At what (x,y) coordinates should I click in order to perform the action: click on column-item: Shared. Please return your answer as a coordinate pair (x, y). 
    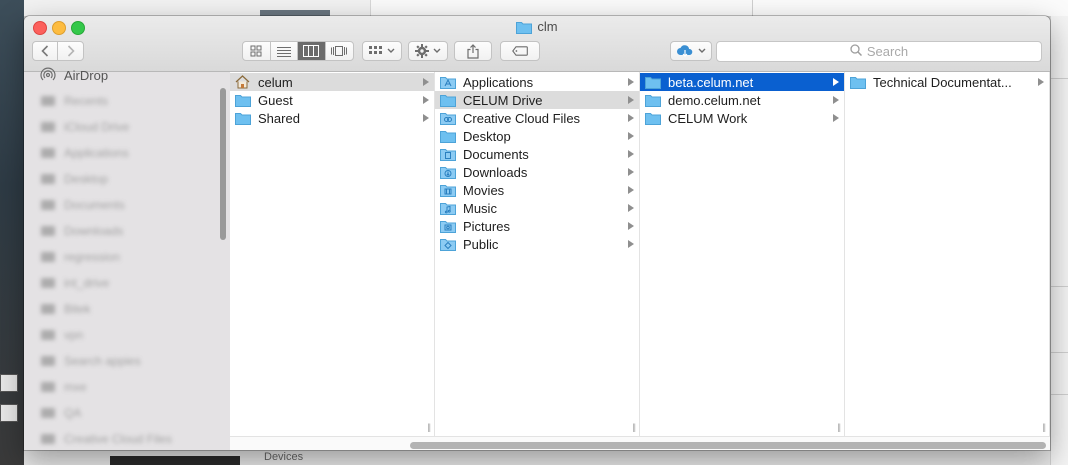
    Looking at the image, I should click on (332, 118).